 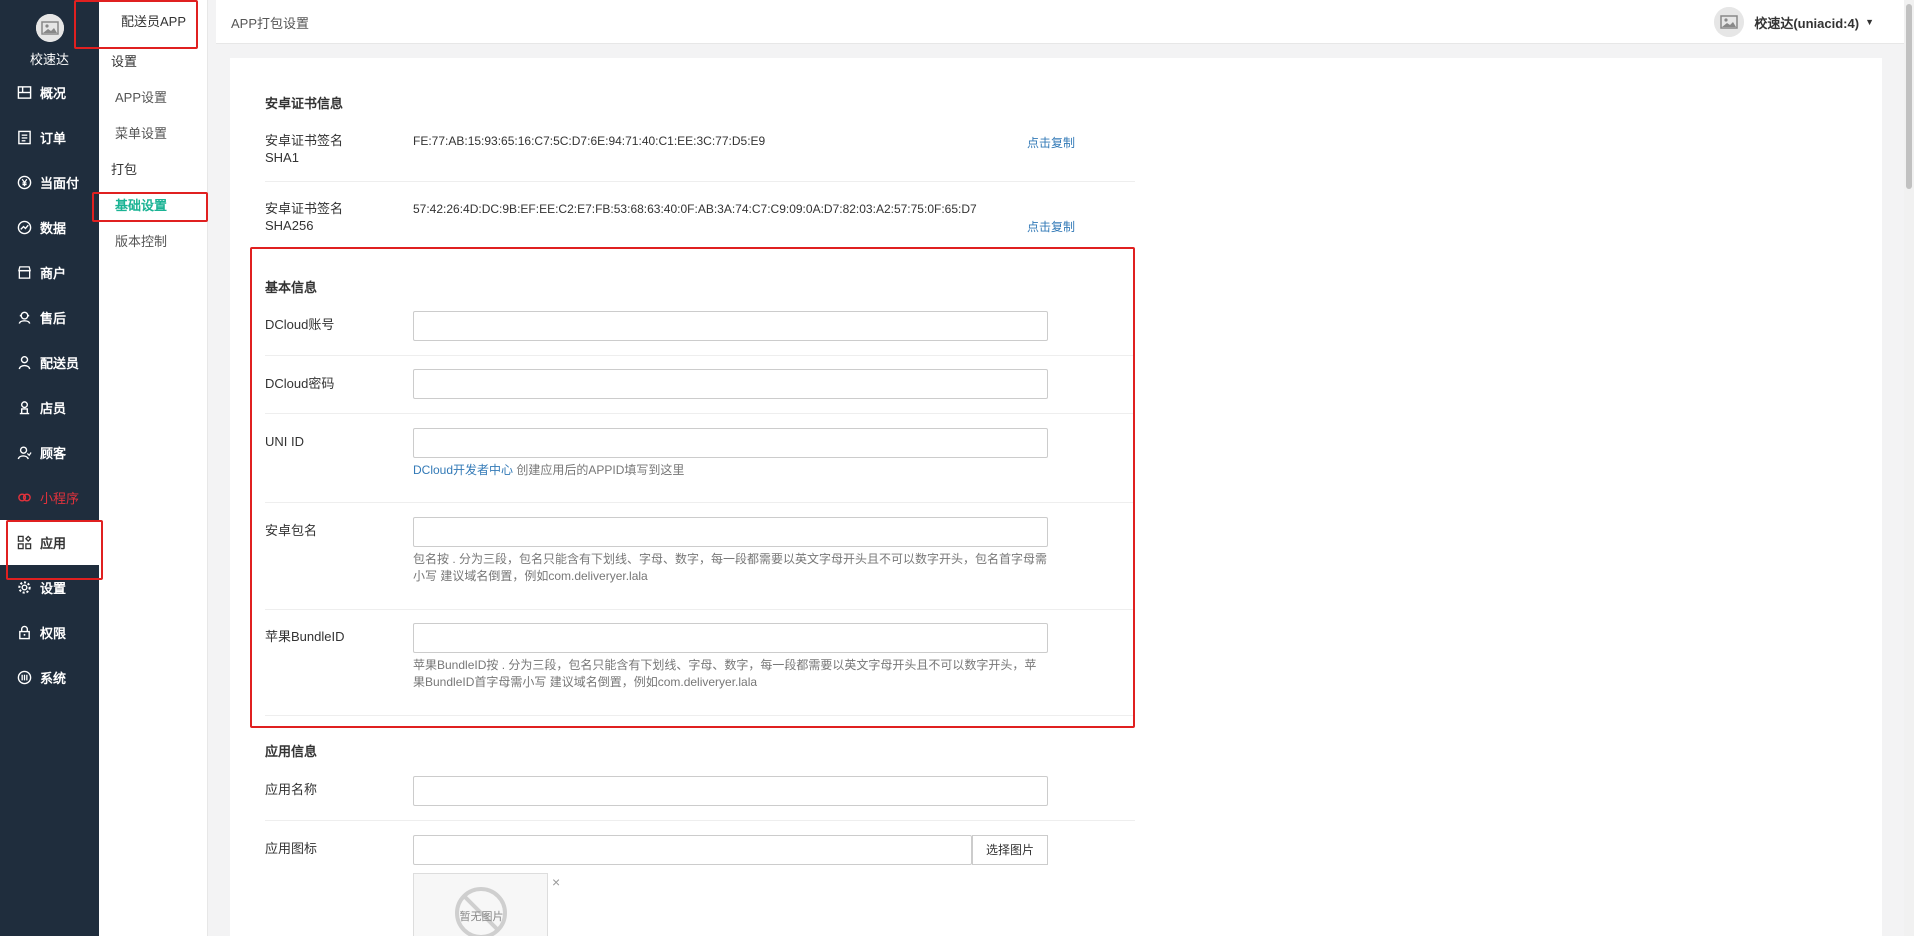 I want to click on app-icon-preview: 暂无图片, so click(x=480, y=904).